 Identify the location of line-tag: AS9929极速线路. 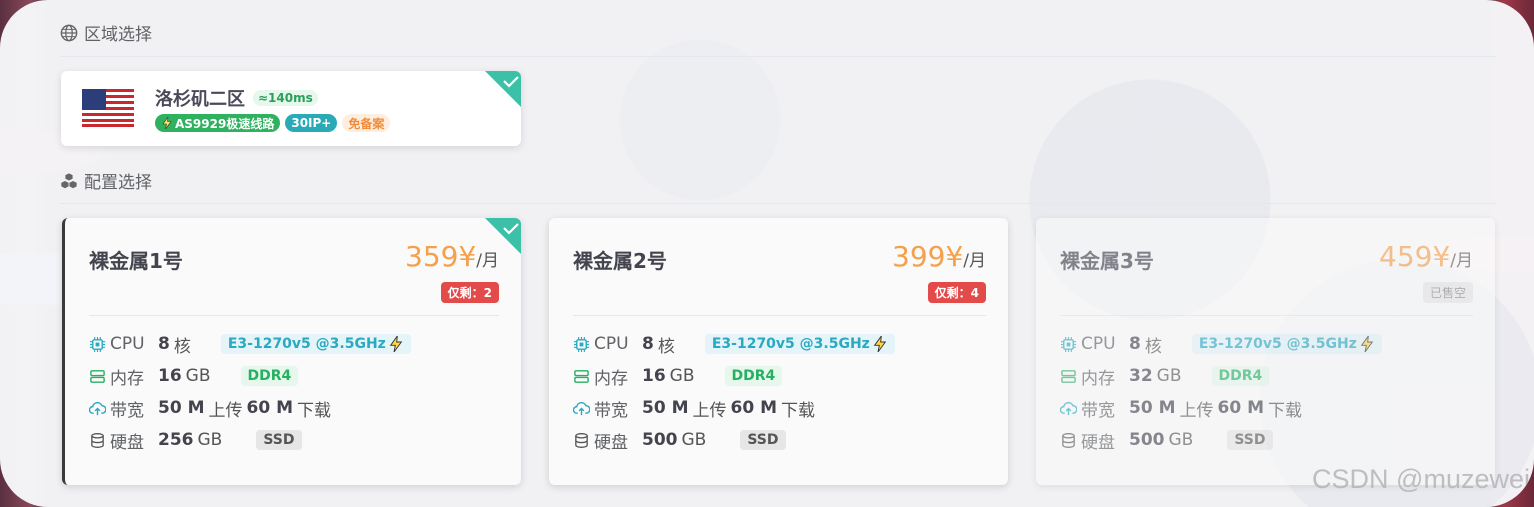
(218, 123).